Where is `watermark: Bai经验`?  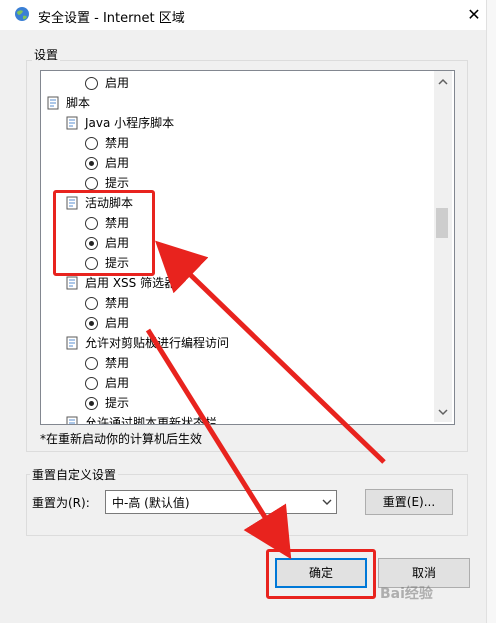
watermark: Bai经验 is located at coordinates (406, 594).